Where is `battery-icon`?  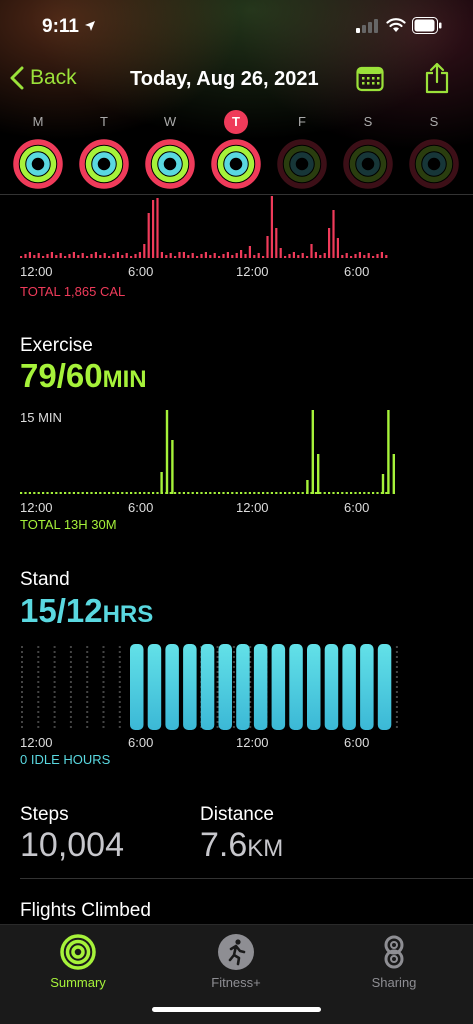
battery-icon is located at coordinates (427, 25).